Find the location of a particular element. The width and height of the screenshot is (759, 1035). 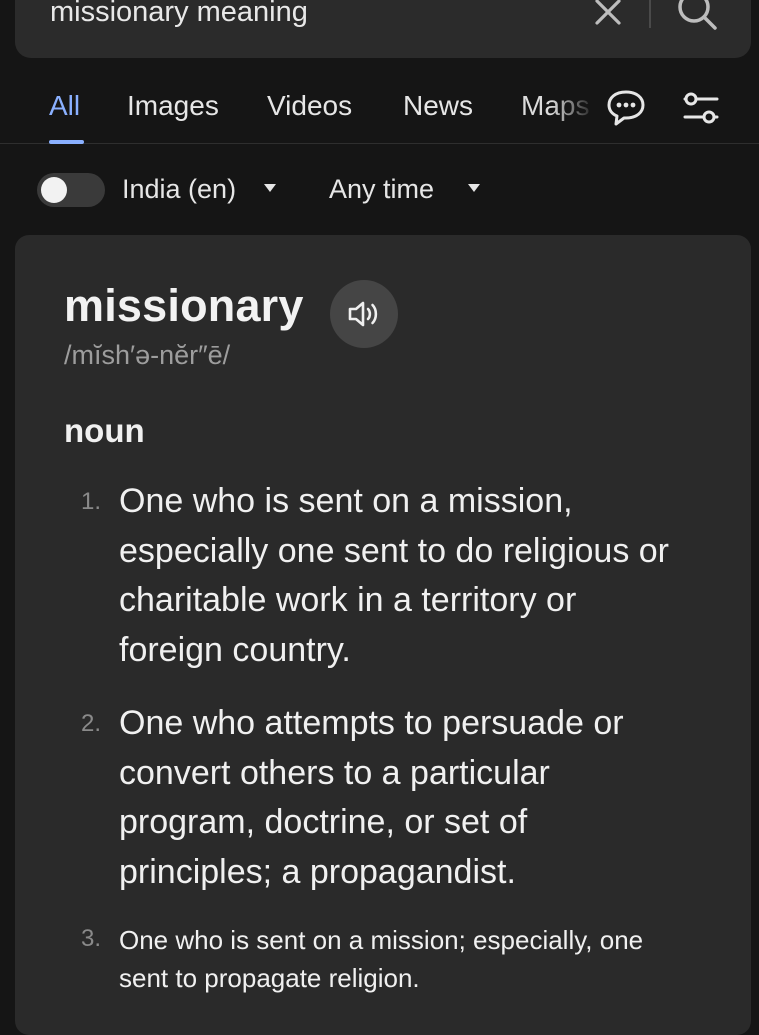

chat-icon is located at coordinates (626, 108).